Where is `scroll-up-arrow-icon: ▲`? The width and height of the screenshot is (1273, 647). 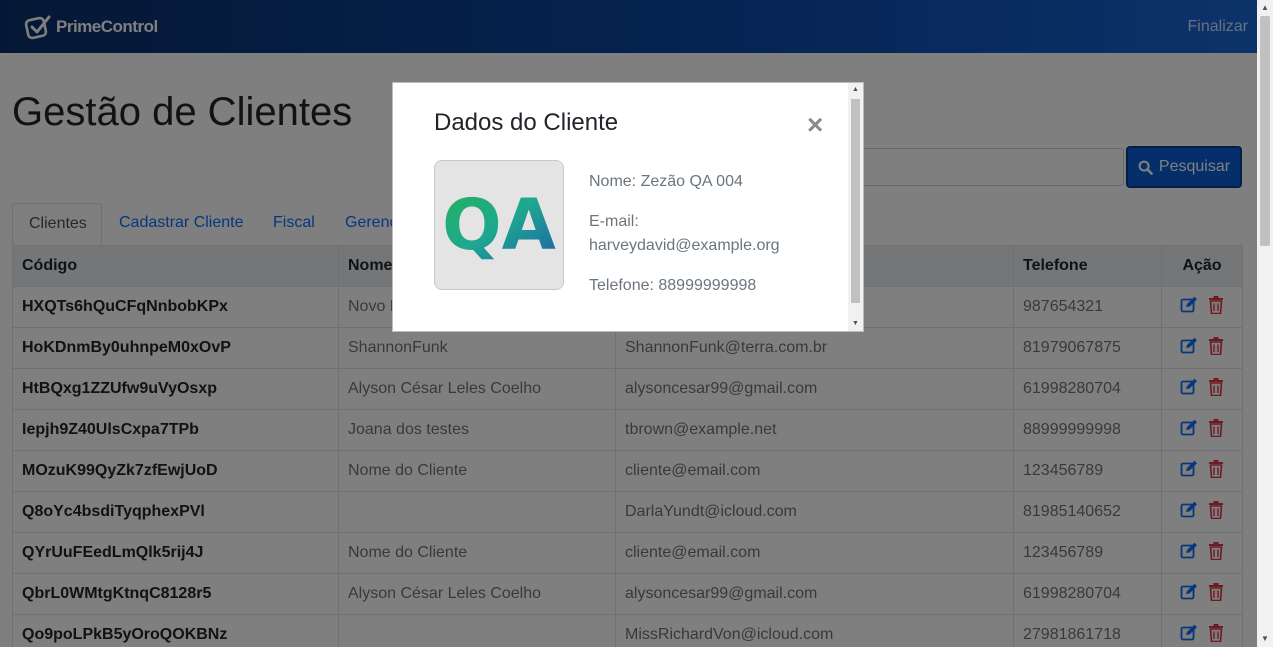
scroll-up-arrow-icon: ▲ is located at coordinates (1265, 8).